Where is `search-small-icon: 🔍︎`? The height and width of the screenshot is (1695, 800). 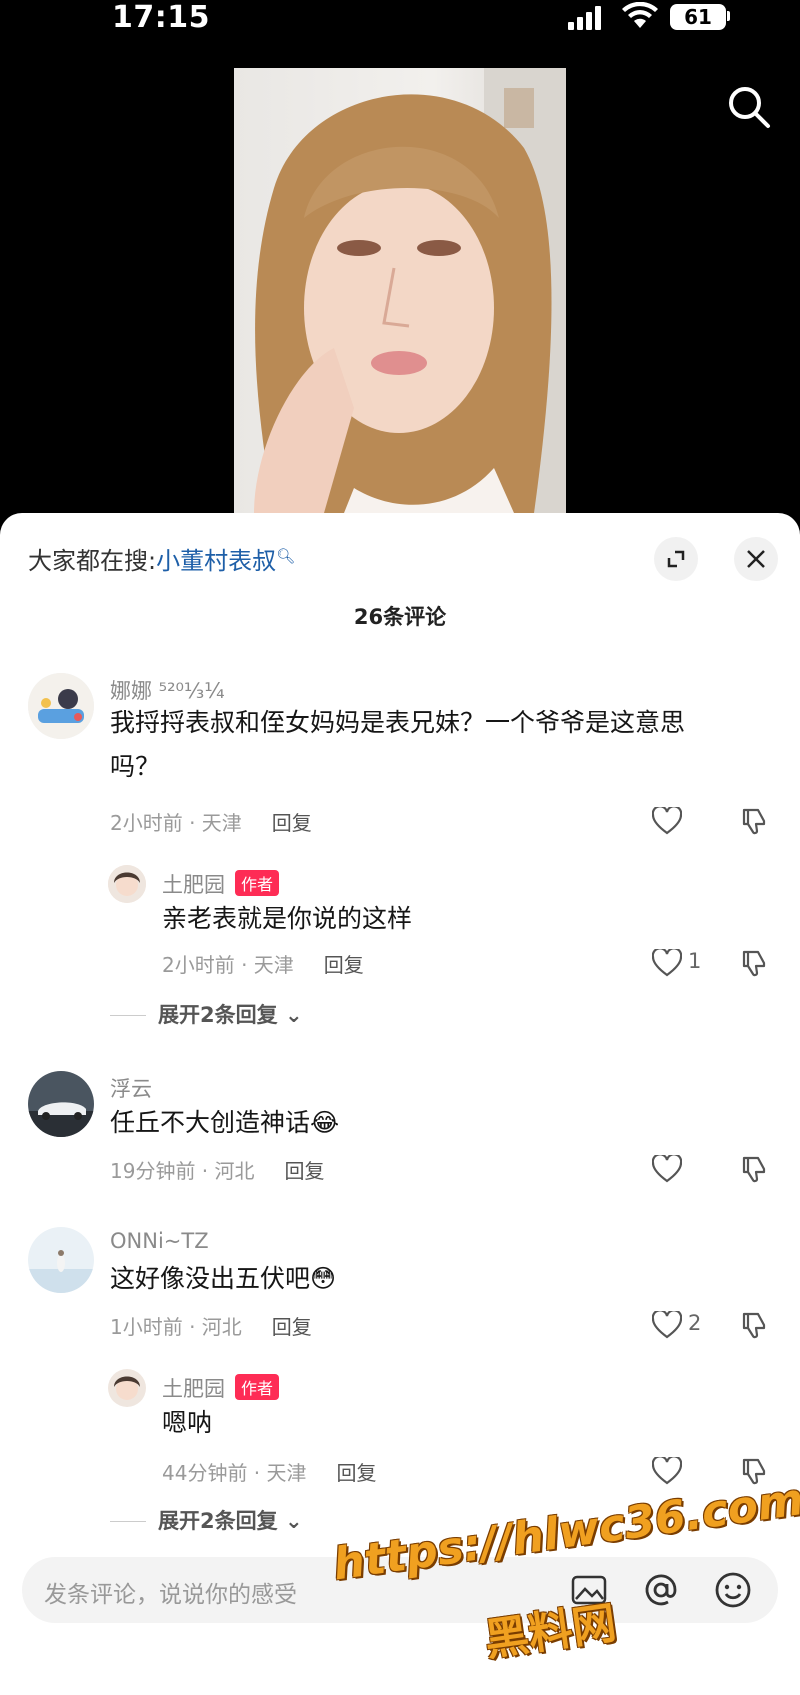 search-small-icon: 🔍︎ is located at coordinates (286, 556).